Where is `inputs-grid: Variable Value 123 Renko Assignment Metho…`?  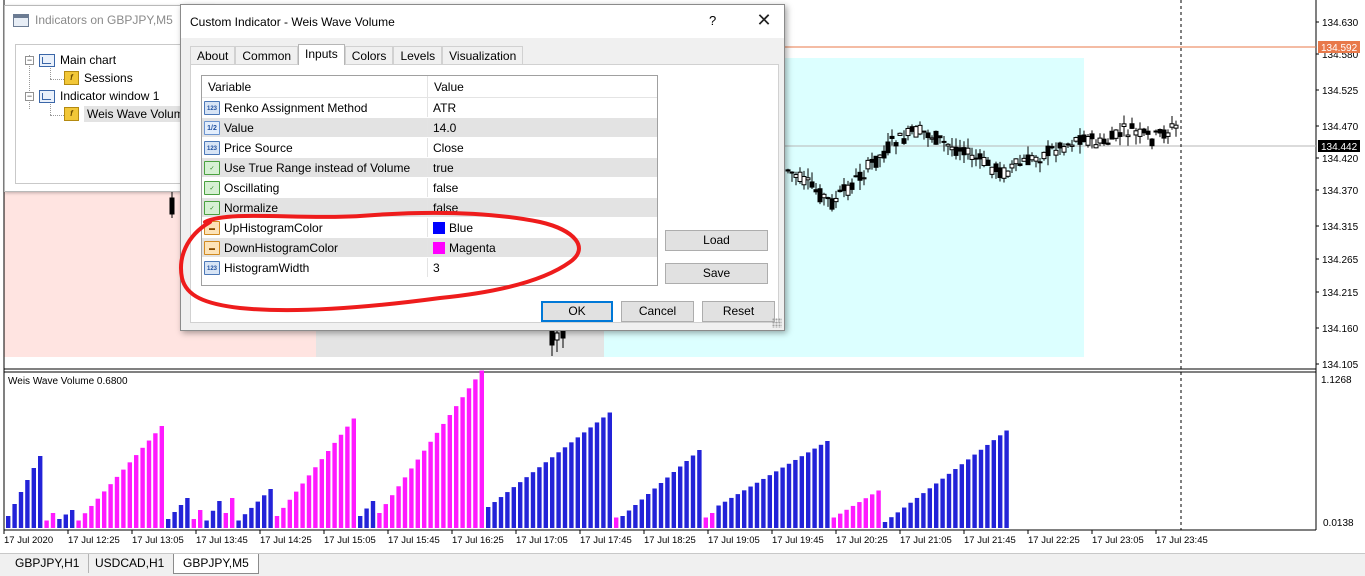 inputs-grid: Variable Value 123 Renko Assignment Metho… is located at coordinates (429, 180).